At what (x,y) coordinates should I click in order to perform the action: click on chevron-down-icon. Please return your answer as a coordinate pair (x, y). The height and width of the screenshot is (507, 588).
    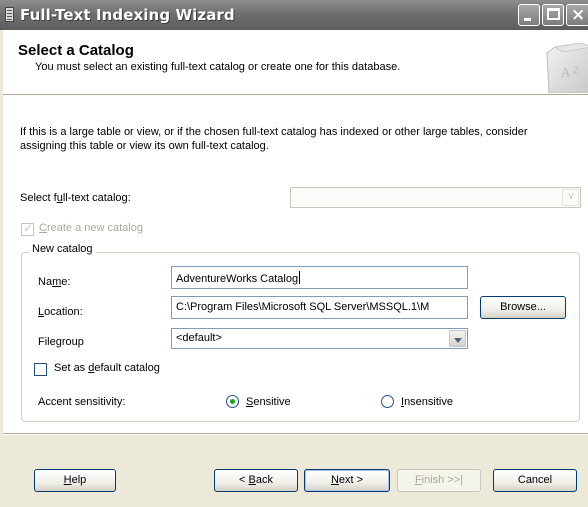
    Looking at the image, I should click on (458, 340).